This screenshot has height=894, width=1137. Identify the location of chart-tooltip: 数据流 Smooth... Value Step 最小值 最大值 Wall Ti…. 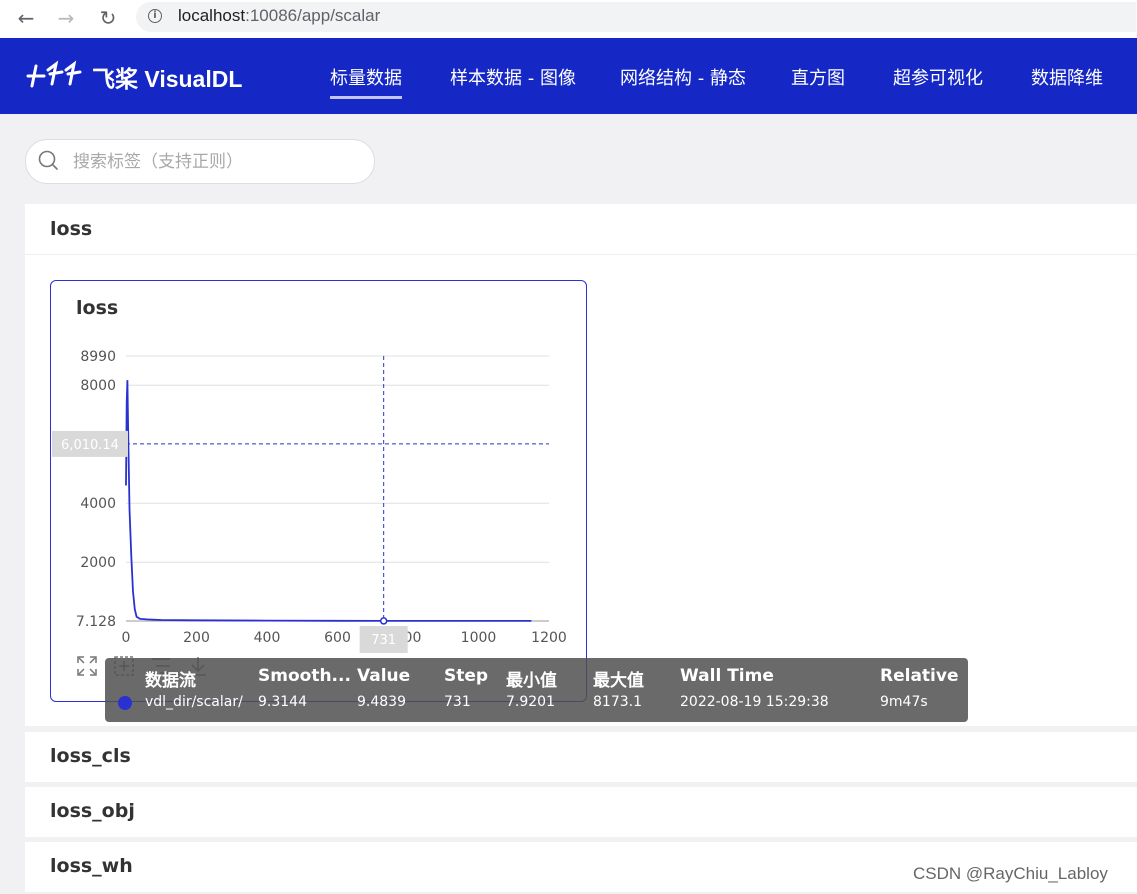
(536, 690).